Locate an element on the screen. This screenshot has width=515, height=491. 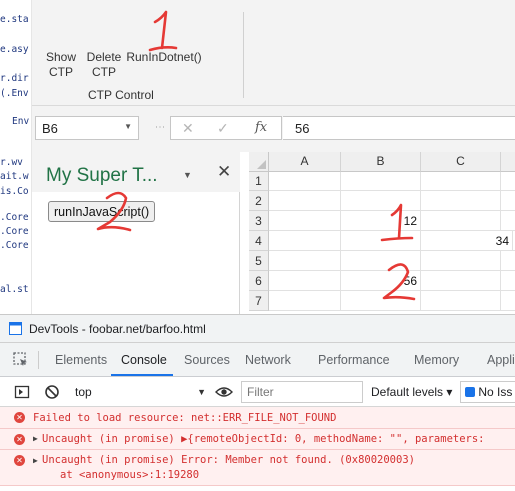
cell-d5 is located at coordinates (508, 261).